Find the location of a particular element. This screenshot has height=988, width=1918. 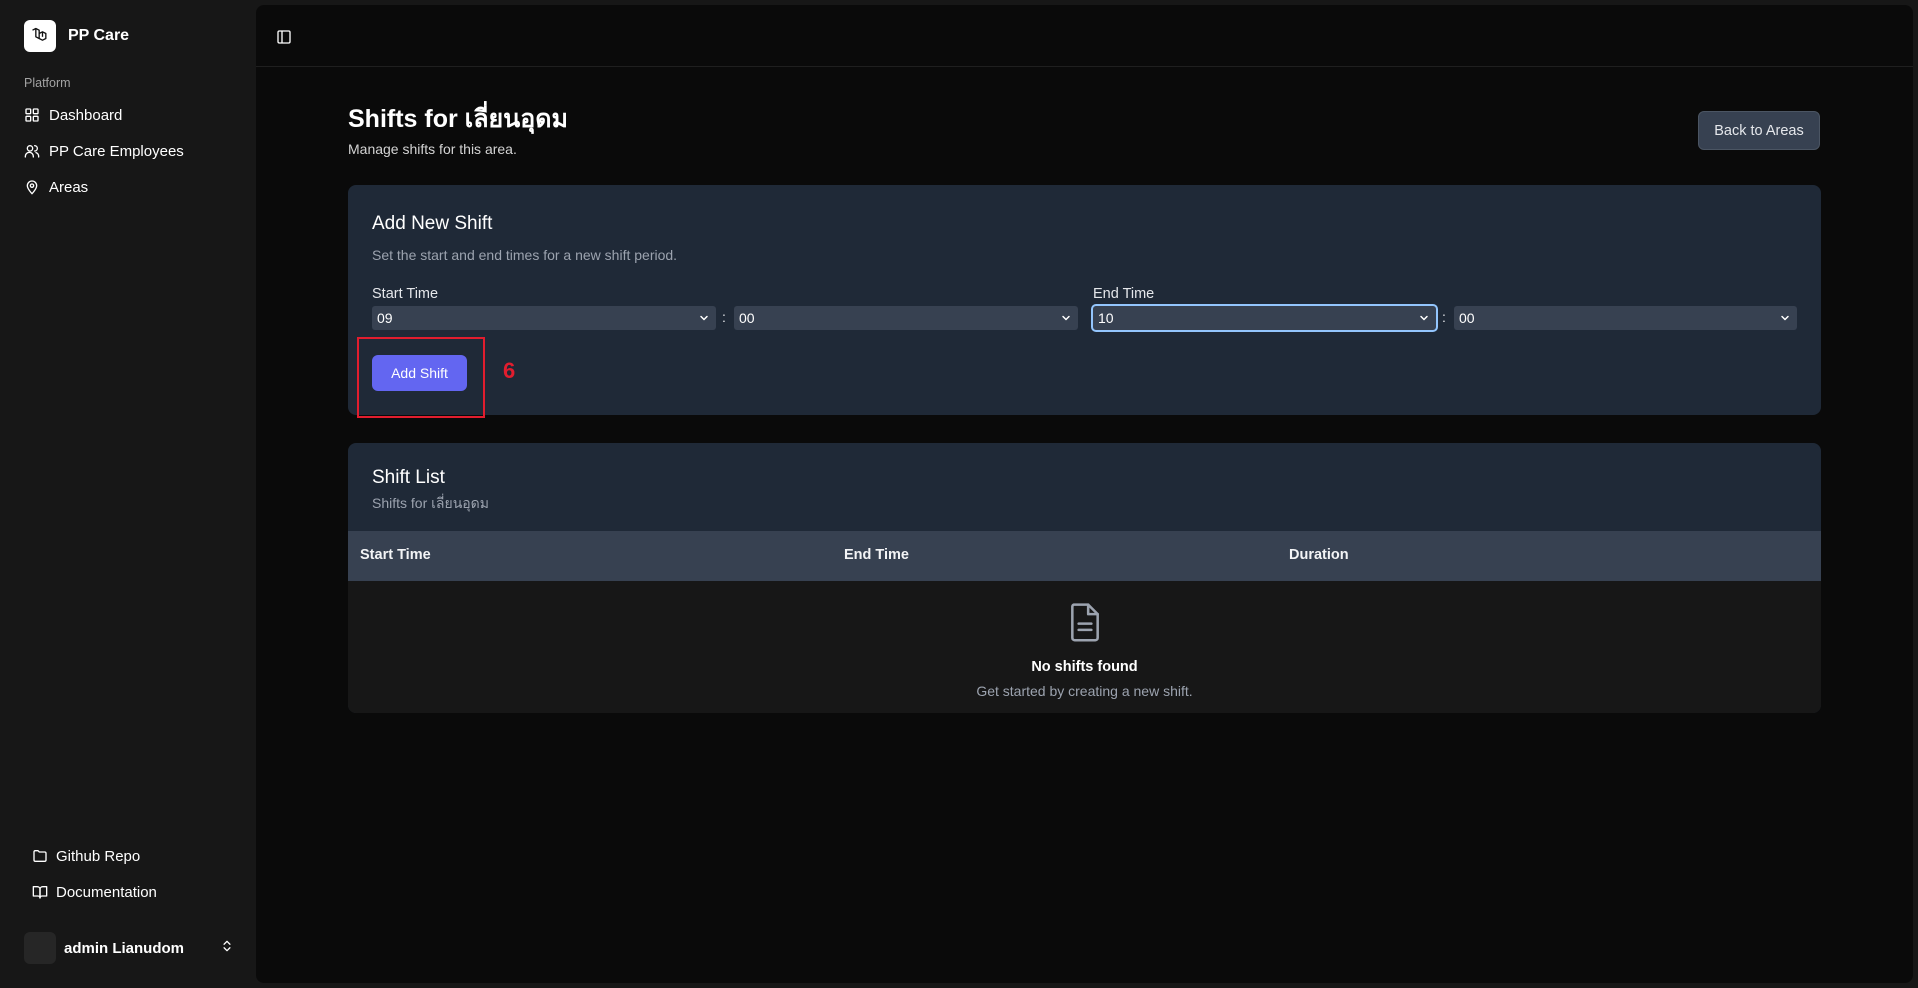

start-hour-select: 09 is located at coordinates (544, 318).